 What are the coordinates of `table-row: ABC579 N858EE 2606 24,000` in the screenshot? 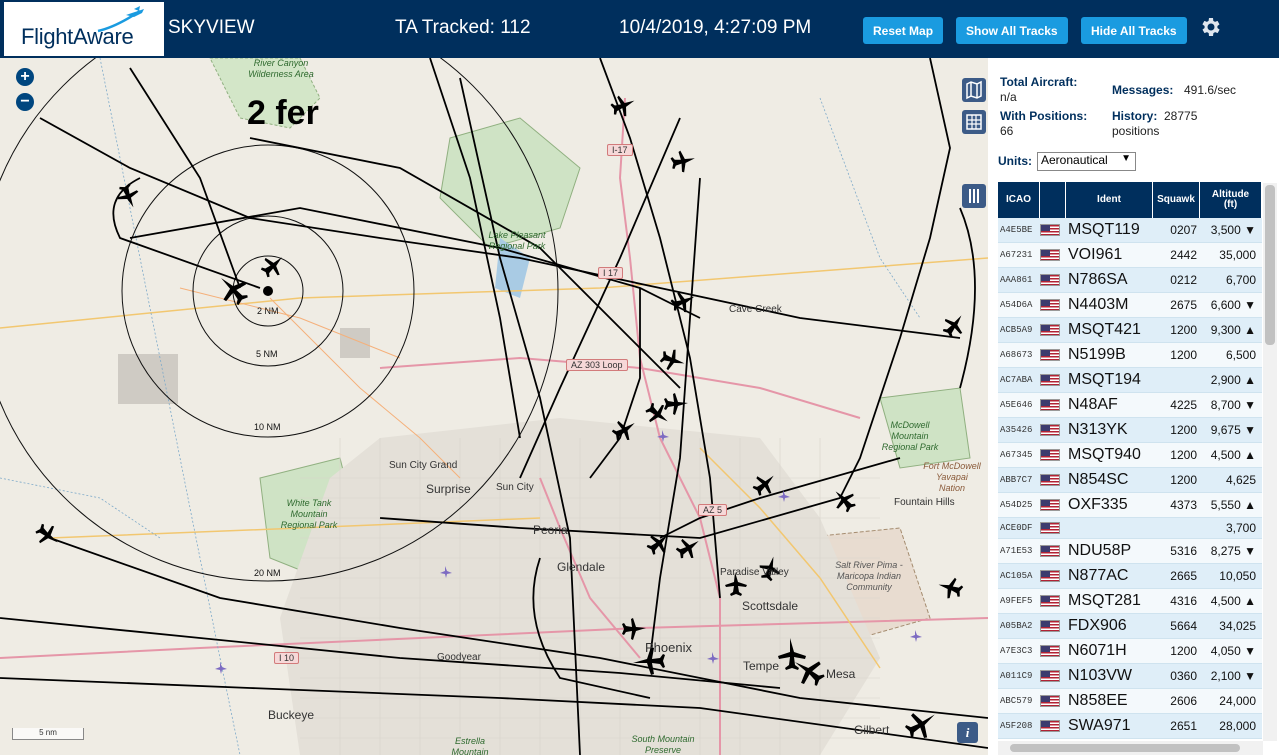 It's located at (1130, 701).